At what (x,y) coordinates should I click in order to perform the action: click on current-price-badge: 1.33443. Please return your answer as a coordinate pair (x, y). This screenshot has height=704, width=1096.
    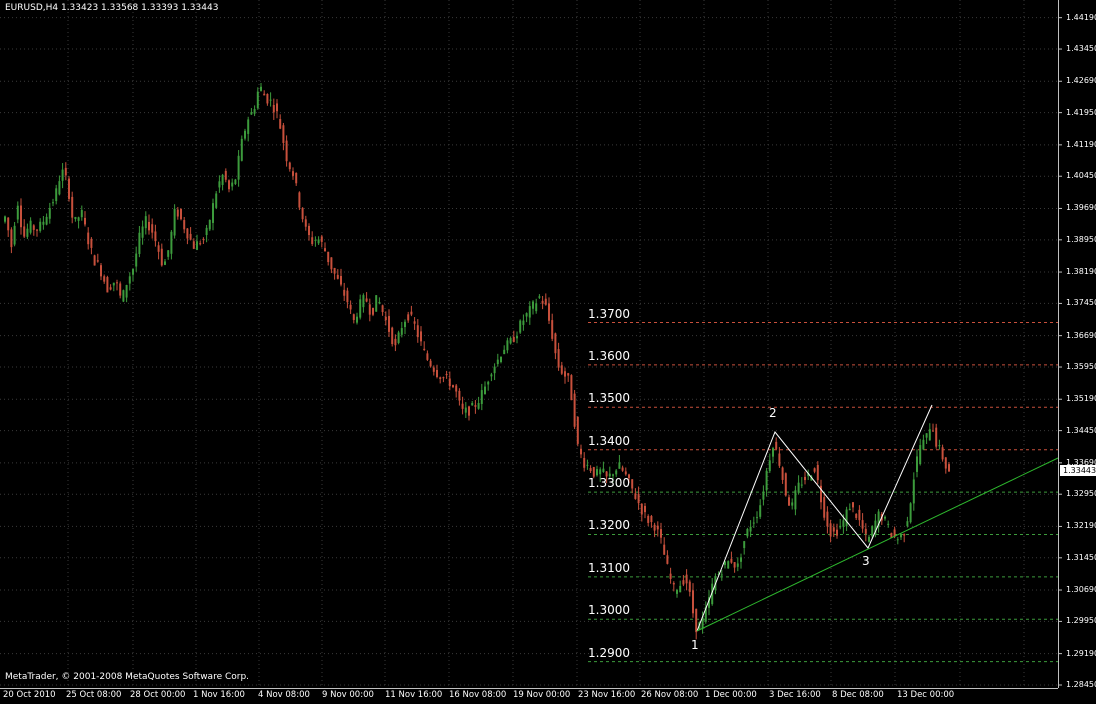
    Looking at the image, I should click on (1078, 470).